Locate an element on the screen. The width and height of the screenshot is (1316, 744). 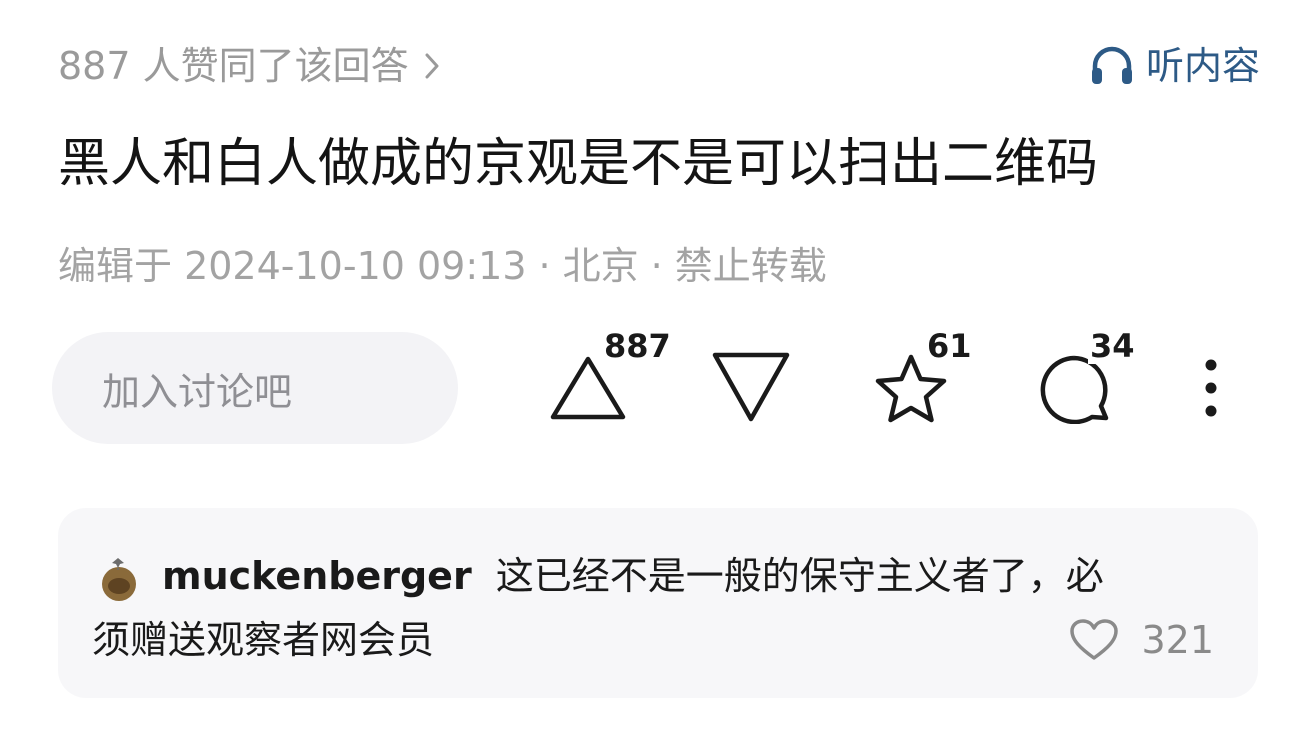
edited-timestamp: 编辑于 2024-10-10 09:13 is located at coordinates (292, 266).